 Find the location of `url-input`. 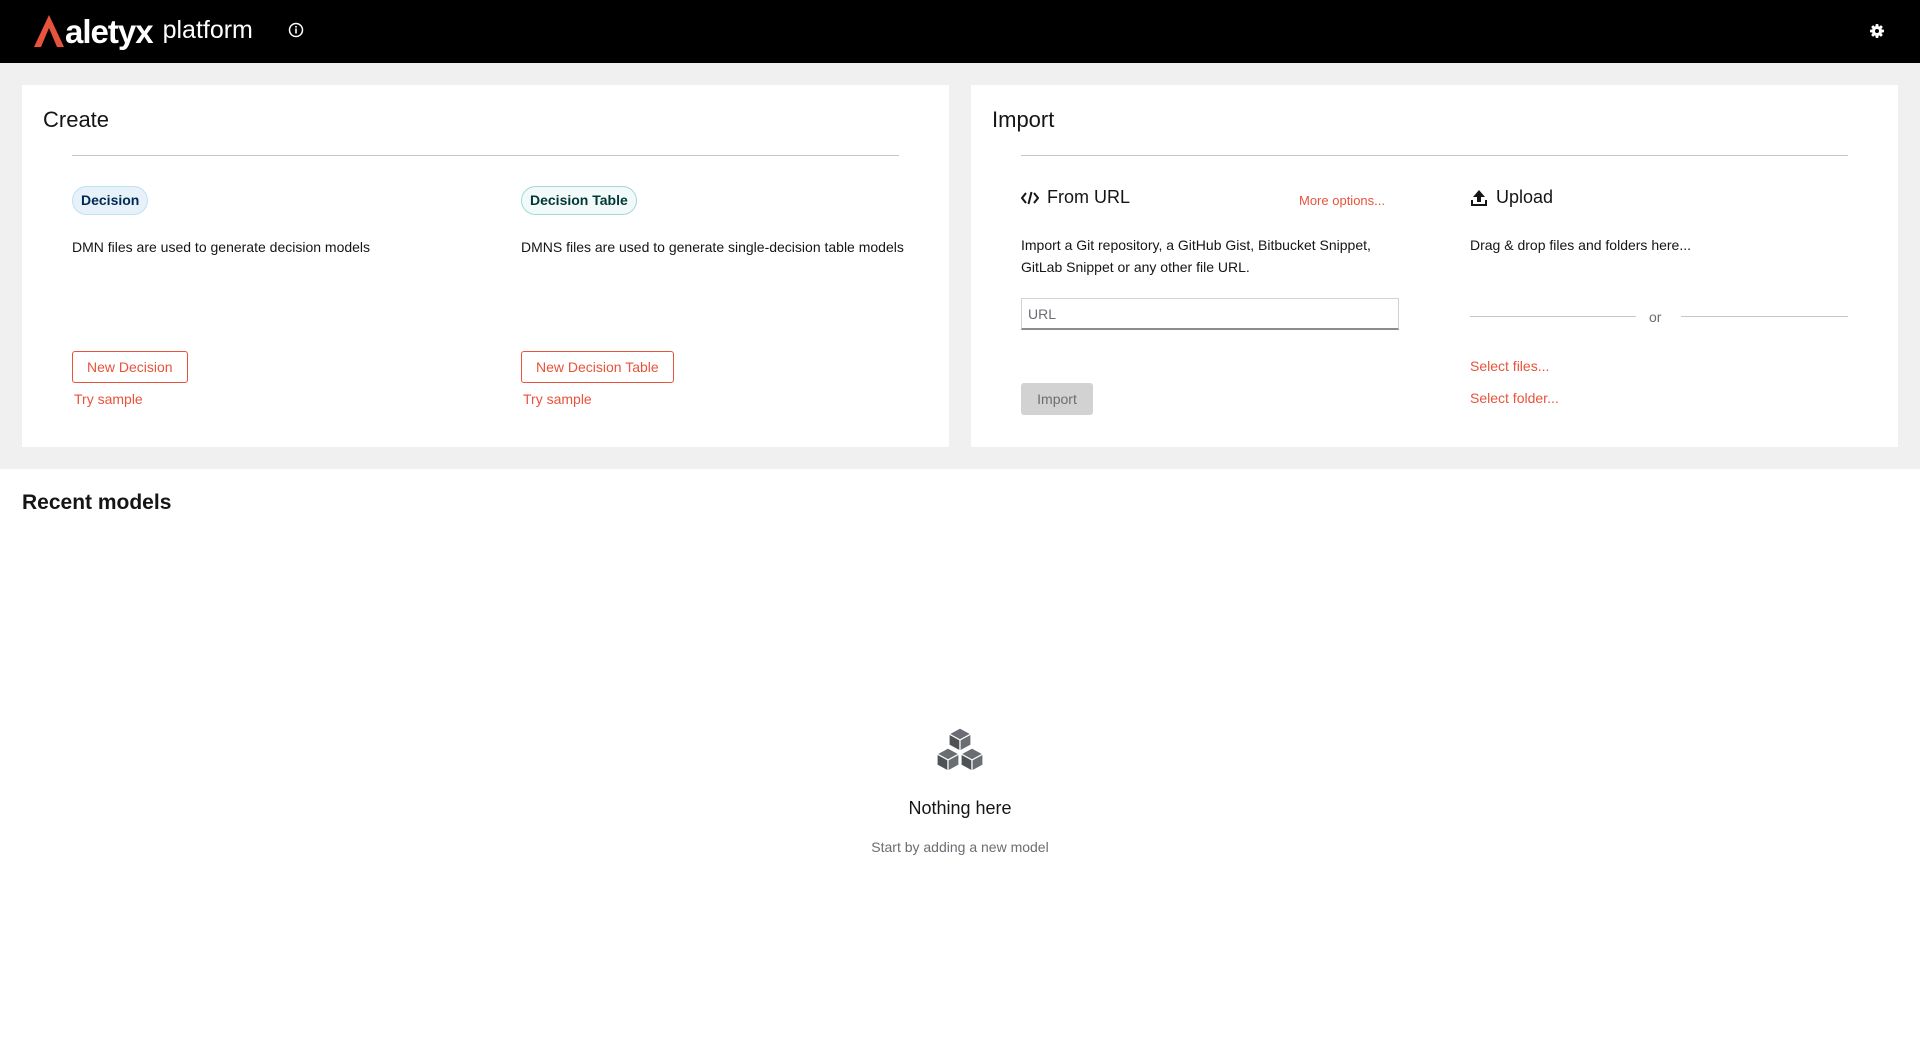

url-input is located at coordinates (1210, 314).